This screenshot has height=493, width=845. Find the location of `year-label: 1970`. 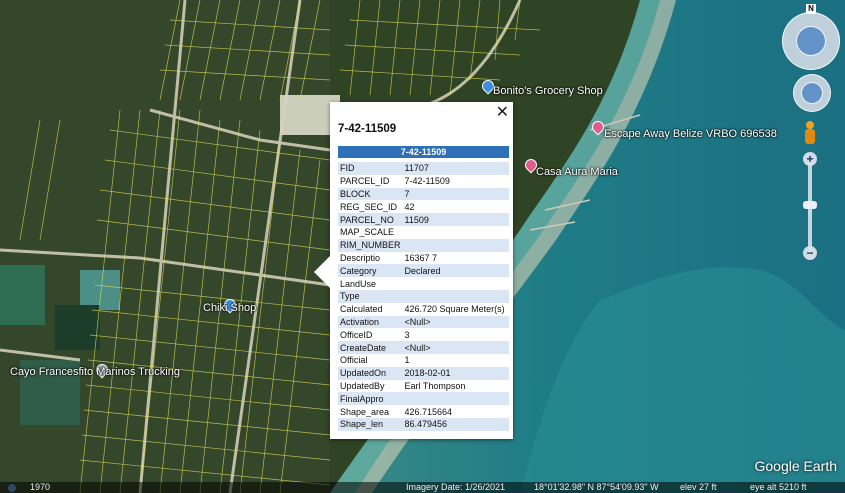

year-label: 1970 is located at coordinates (40, 487).